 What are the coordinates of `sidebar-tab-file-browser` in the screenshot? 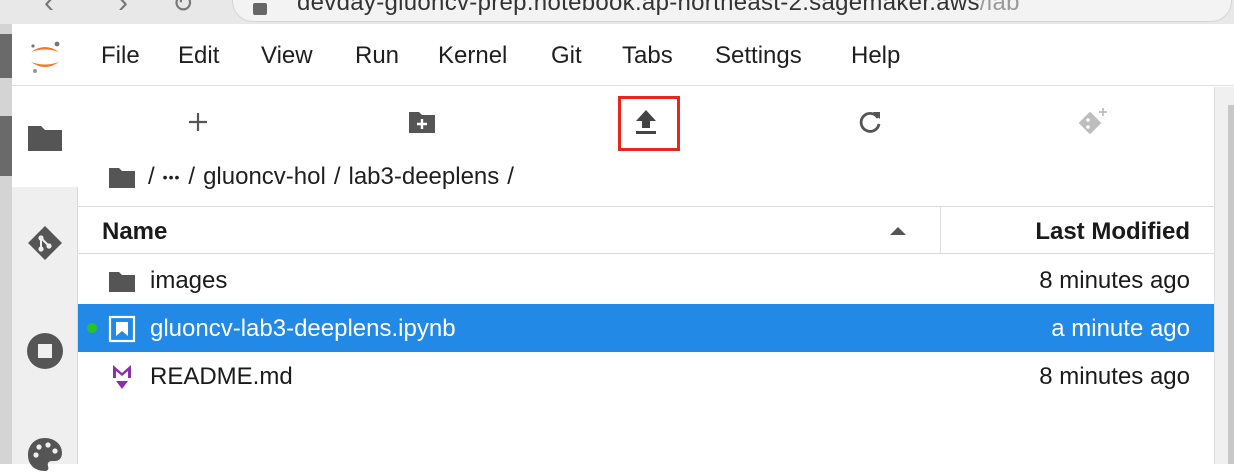 It's located at (45, 137).